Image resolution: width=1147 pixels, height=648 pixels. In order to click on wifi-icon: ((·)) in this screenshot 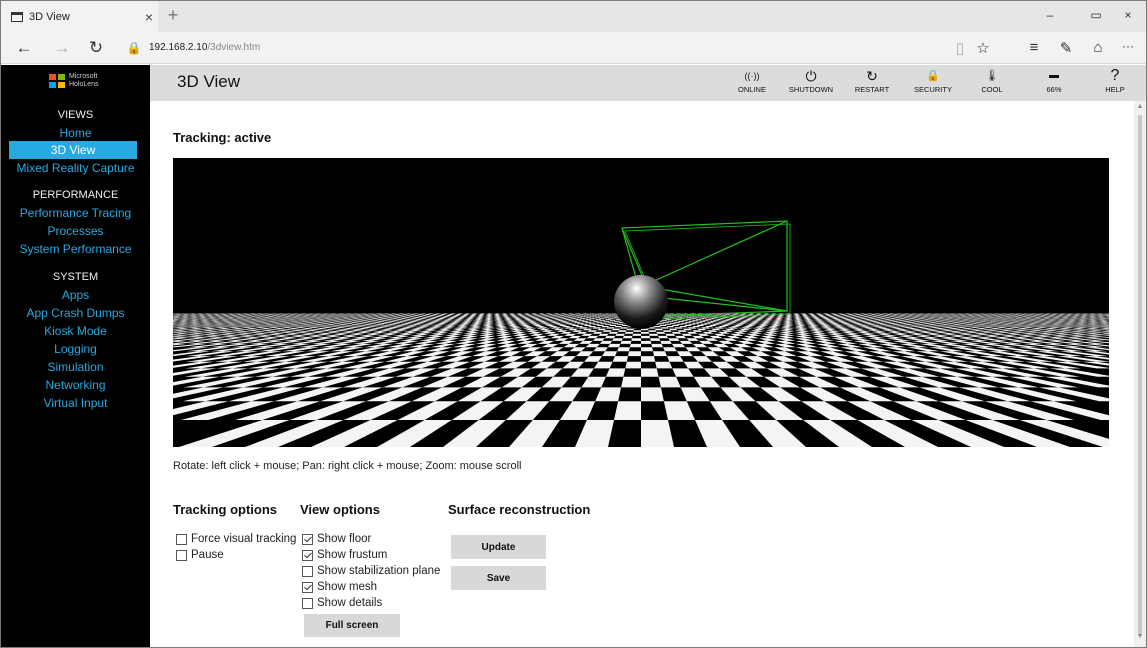, I will do `click(752, 76)`.